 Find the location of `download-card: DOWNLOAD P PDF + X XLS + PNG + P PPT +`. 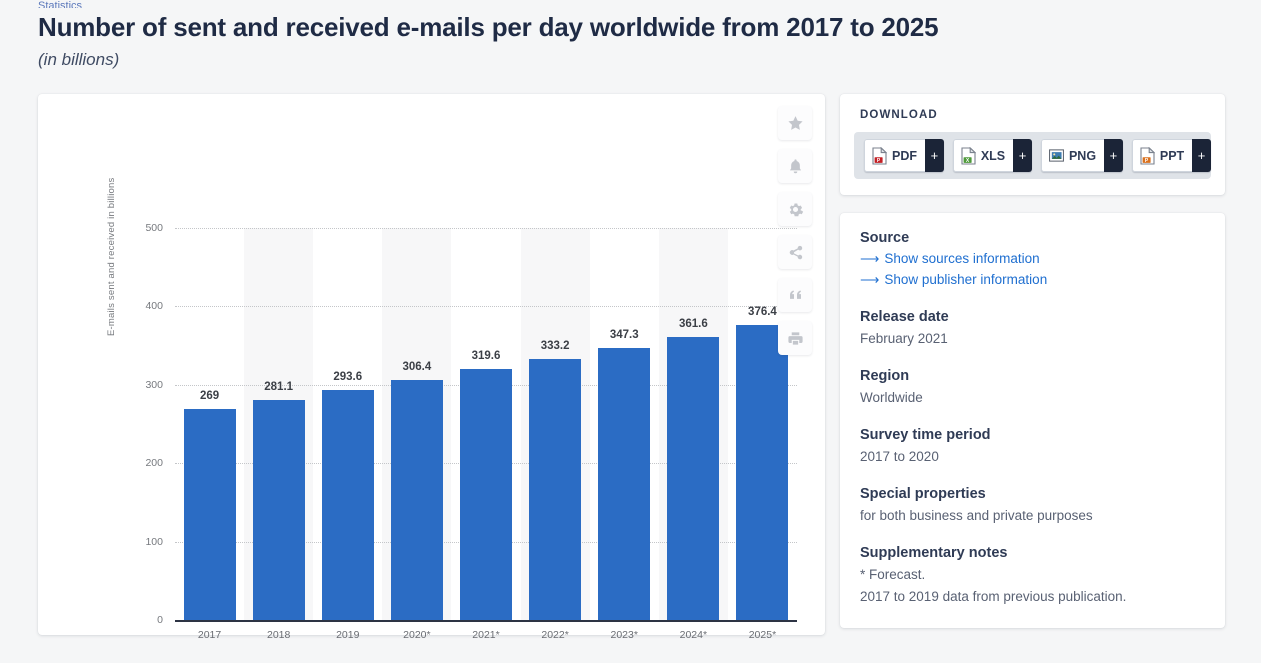

download-card: DOWNLOAD P PDF + X XLS + PNG + P PPT + is located at coordinates (1032, 144).